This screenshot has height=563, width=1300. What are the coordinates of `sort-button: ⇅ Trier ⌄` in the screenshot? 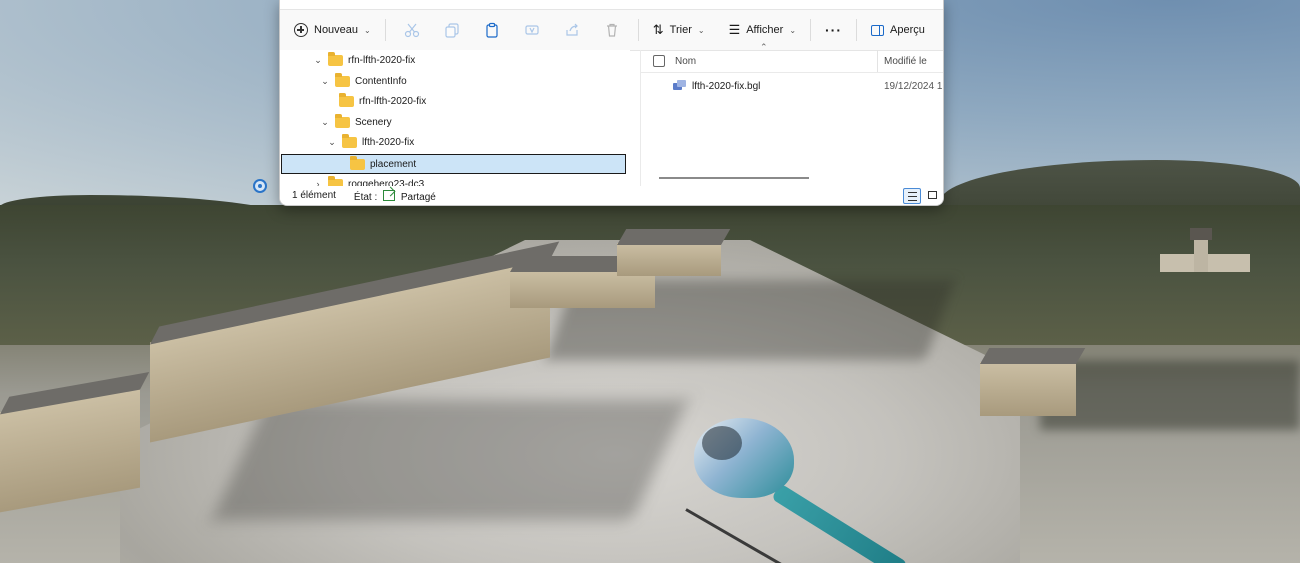 It's located at (679, 30).